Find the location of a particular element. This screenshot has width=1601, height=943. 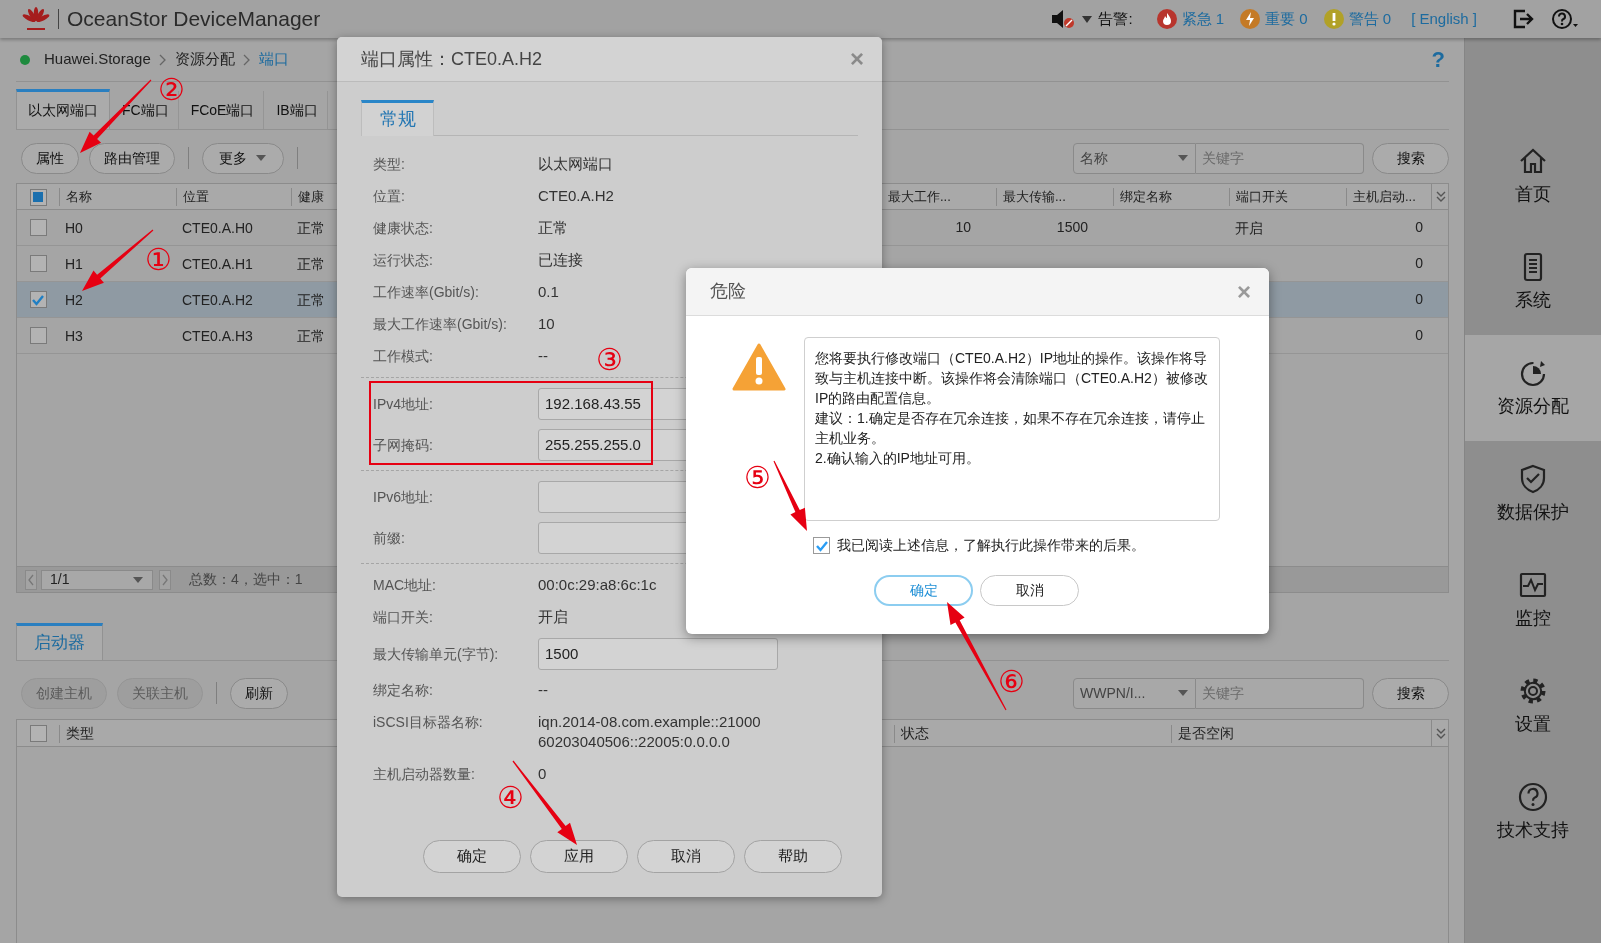

field-value: CTE0.A.H2 is located at coordinates (576, 196).